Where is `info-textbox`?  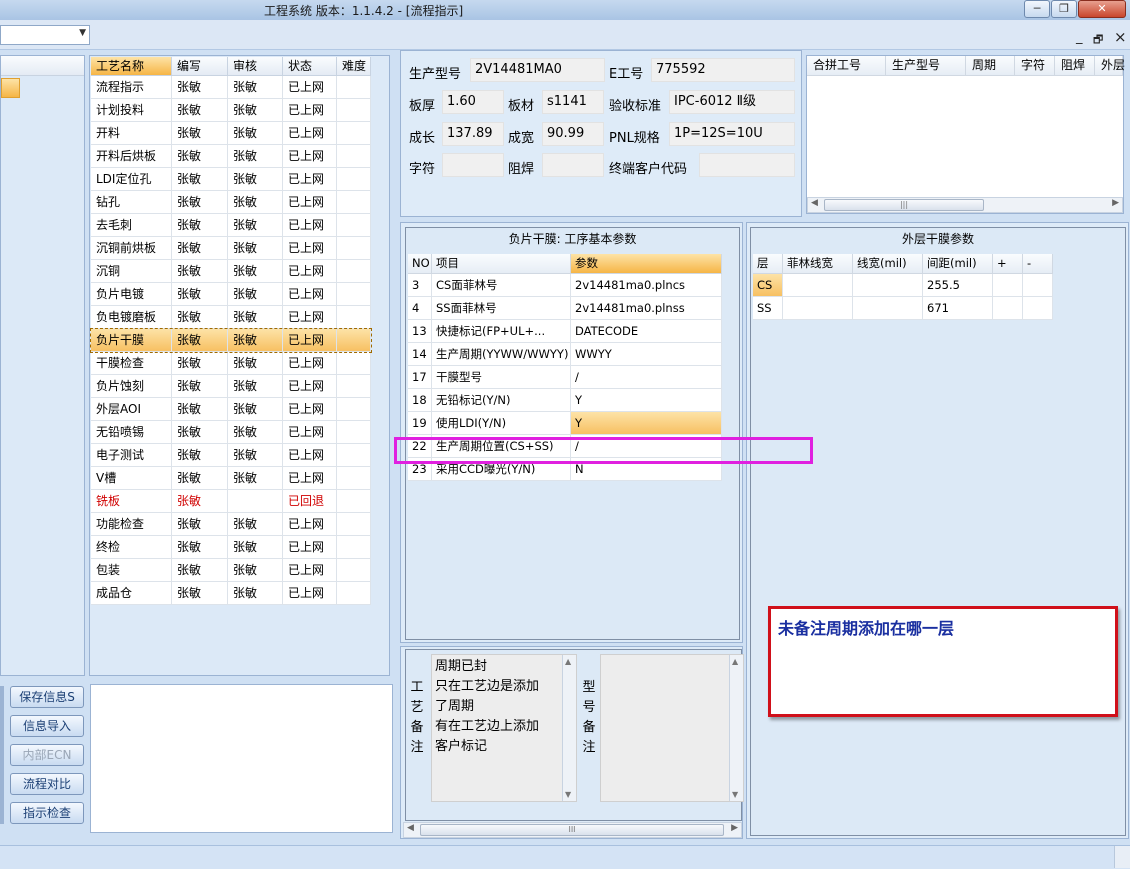
info-textbox is located at coordinates (241, 758).